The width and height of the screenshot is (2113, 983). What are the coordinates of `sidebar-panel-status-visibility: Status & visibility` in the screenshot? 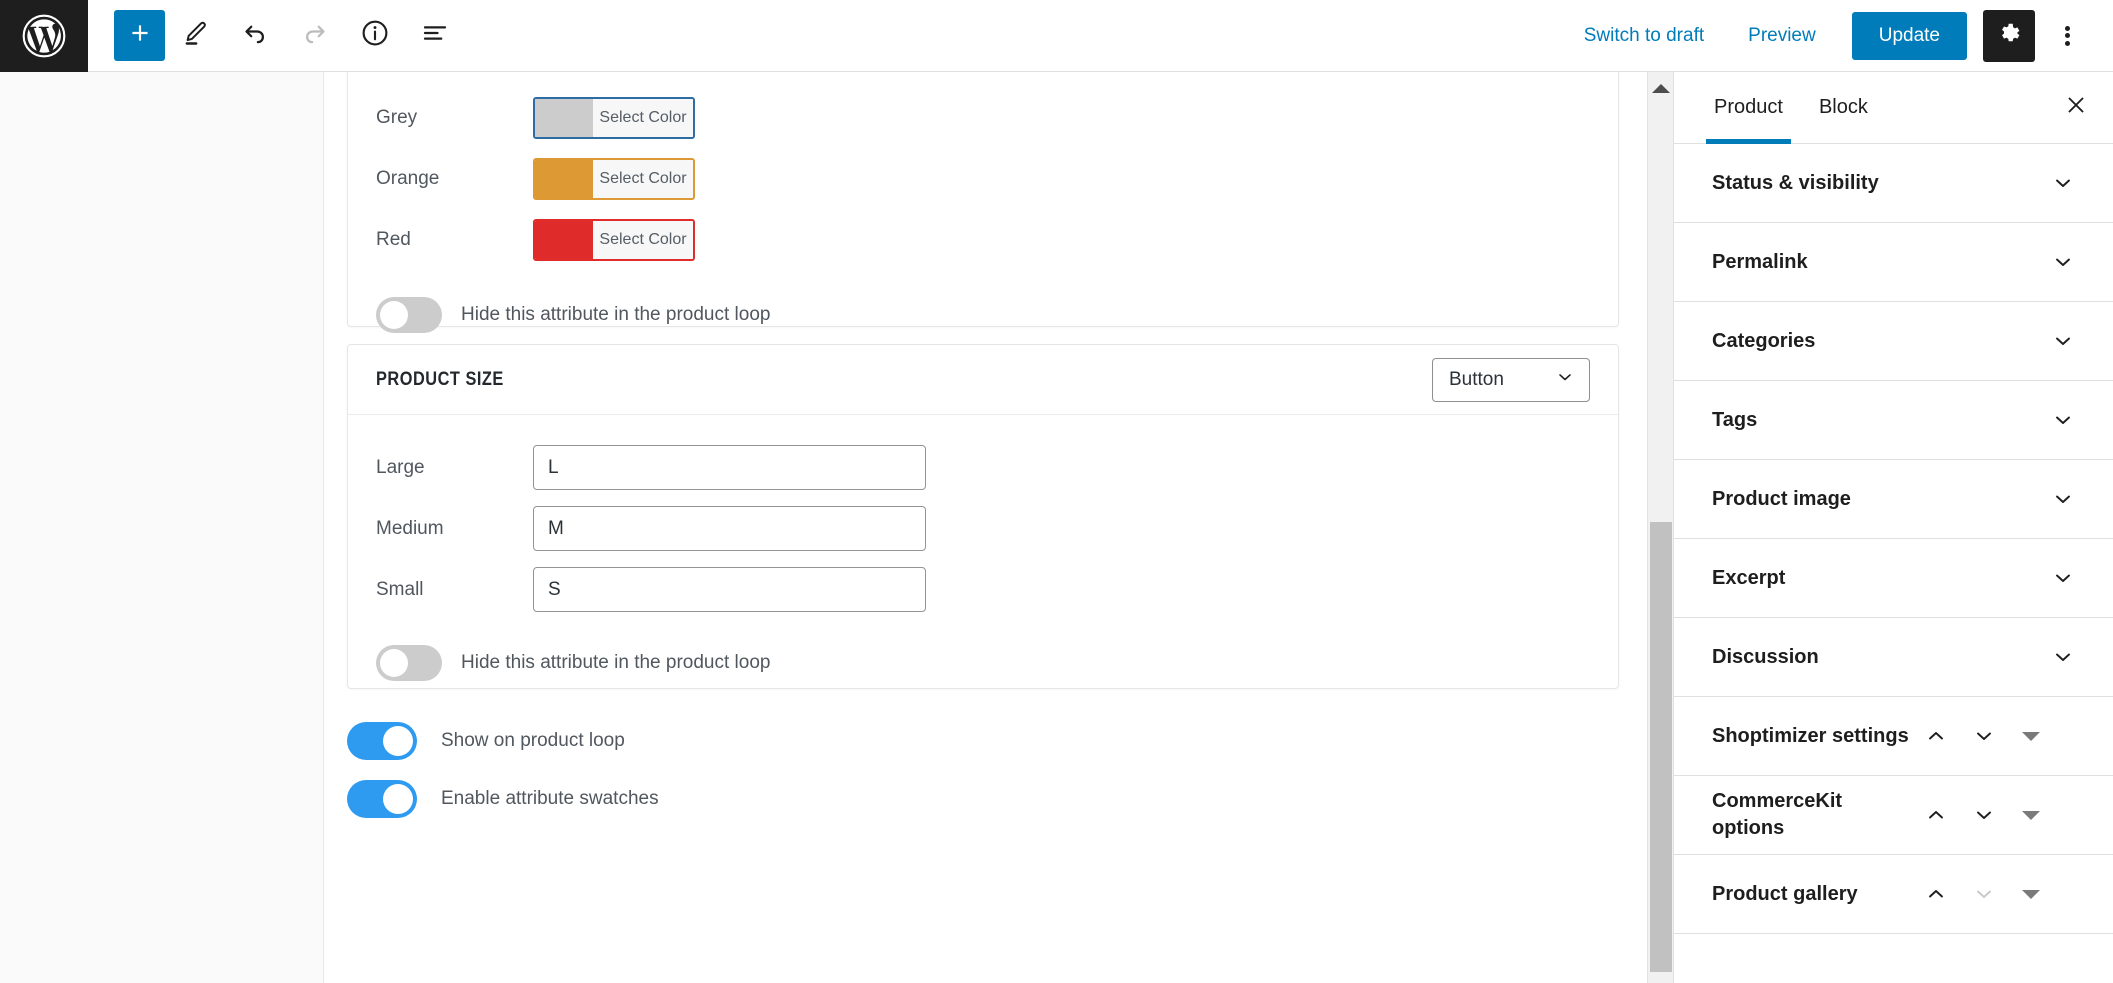 It's located at (1893, 183).